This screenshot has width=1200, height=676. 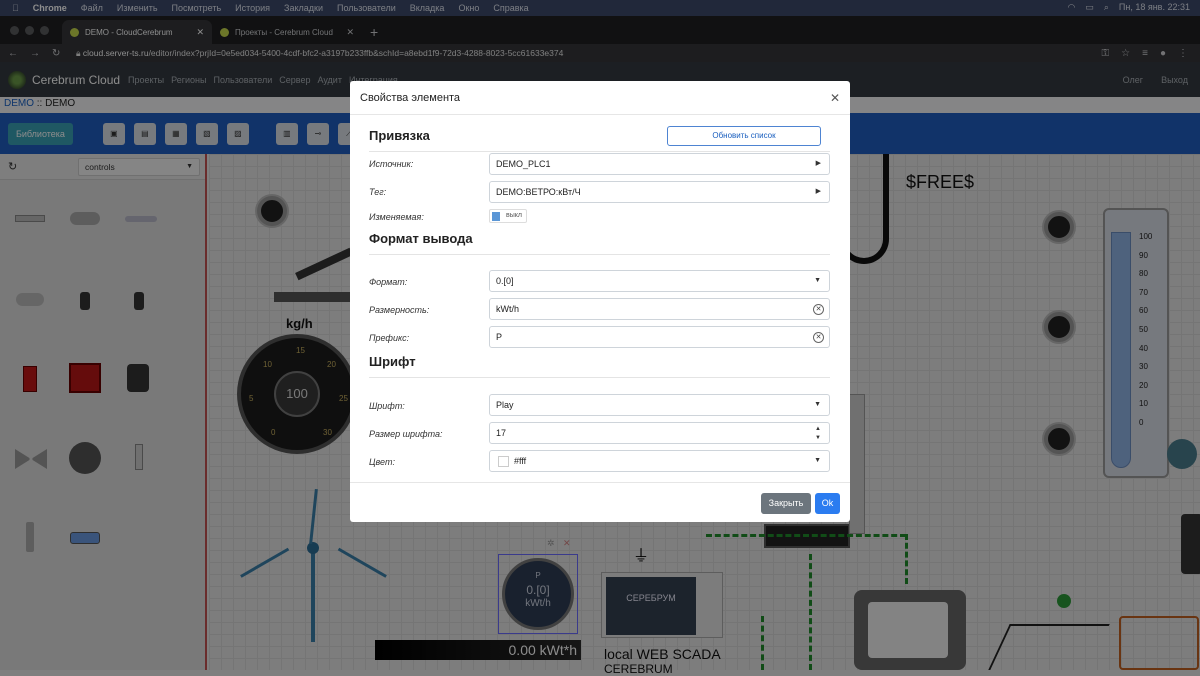 What do you see at coordinates (392, 361) in the screenshot?
I see `section-font: Шрифт` at bounding box center [392, 361].